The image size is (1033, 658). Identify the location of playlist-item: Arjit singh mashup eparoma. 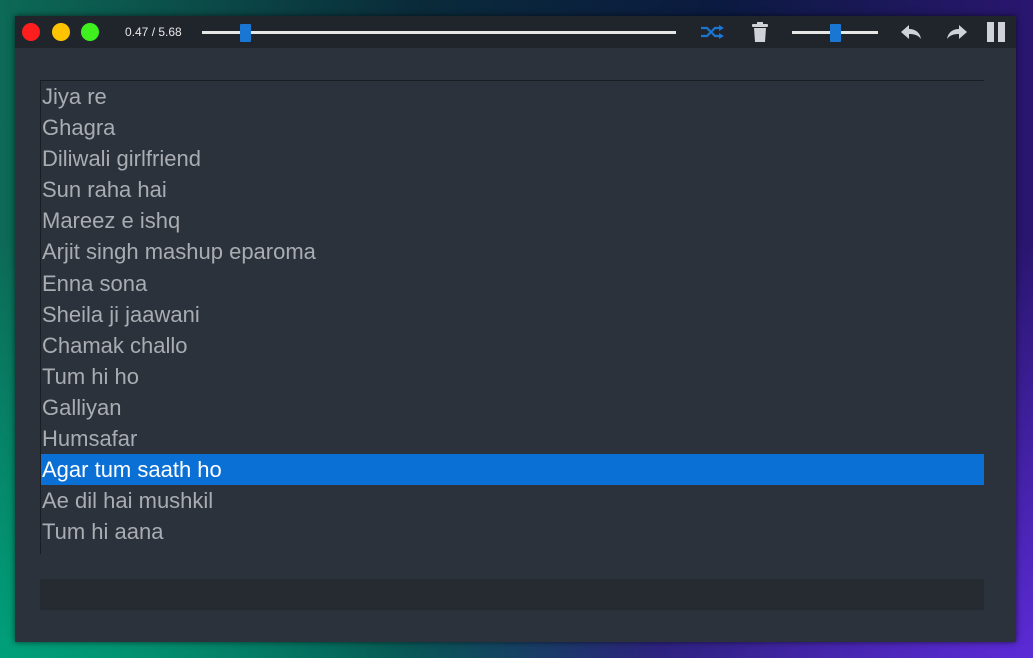
(512, 251).